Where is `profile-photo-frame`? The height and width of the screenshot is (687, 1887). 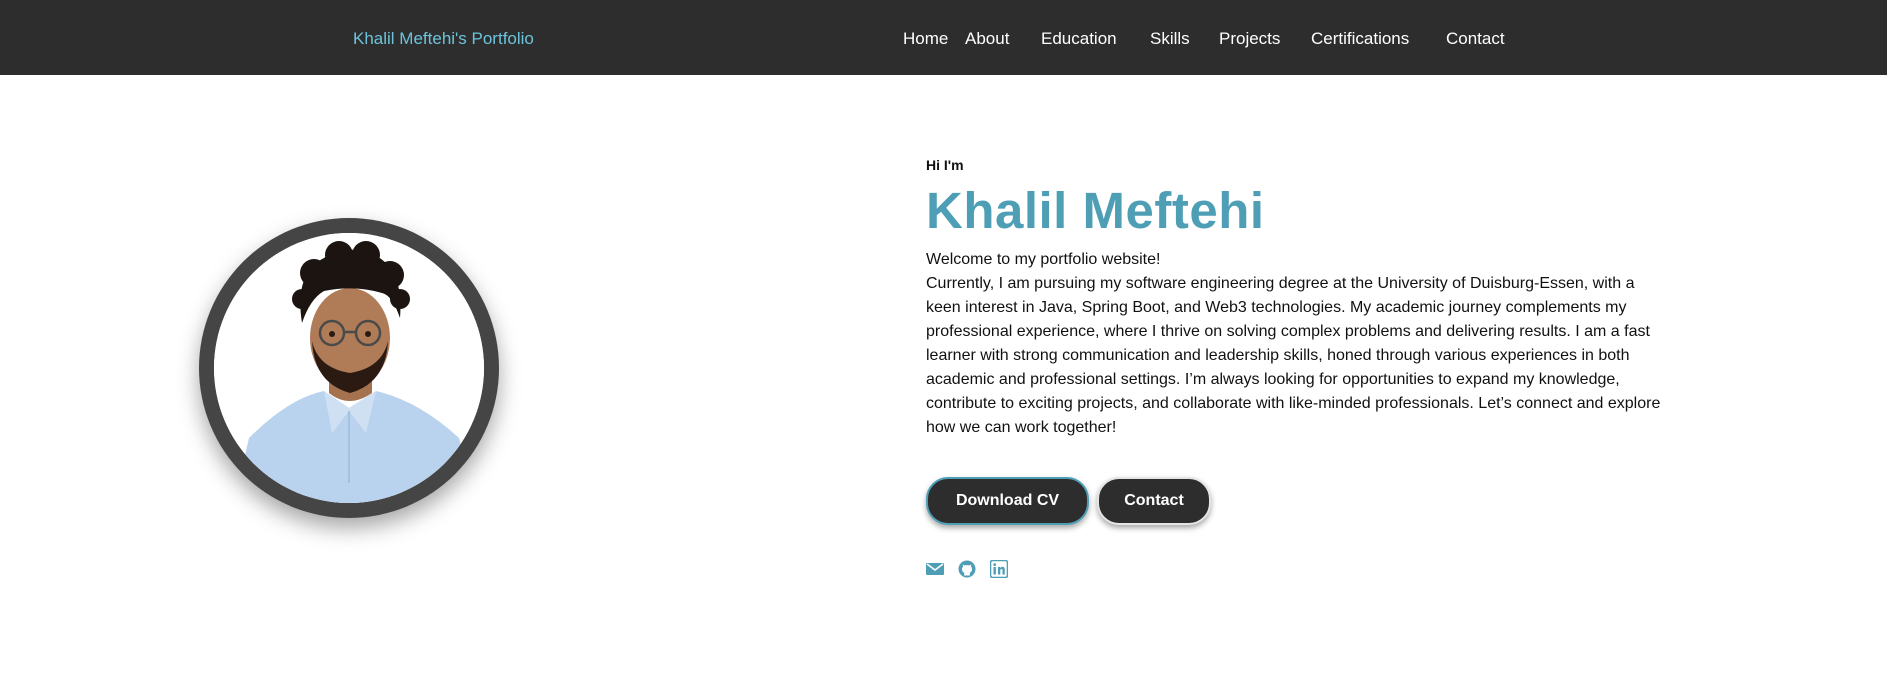 profile-photo-frame is located at coordinates (349, 368).